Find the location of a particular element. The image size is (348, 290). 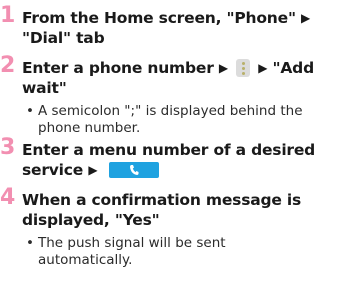

call-button-icon is located at coordinates (133, 170).